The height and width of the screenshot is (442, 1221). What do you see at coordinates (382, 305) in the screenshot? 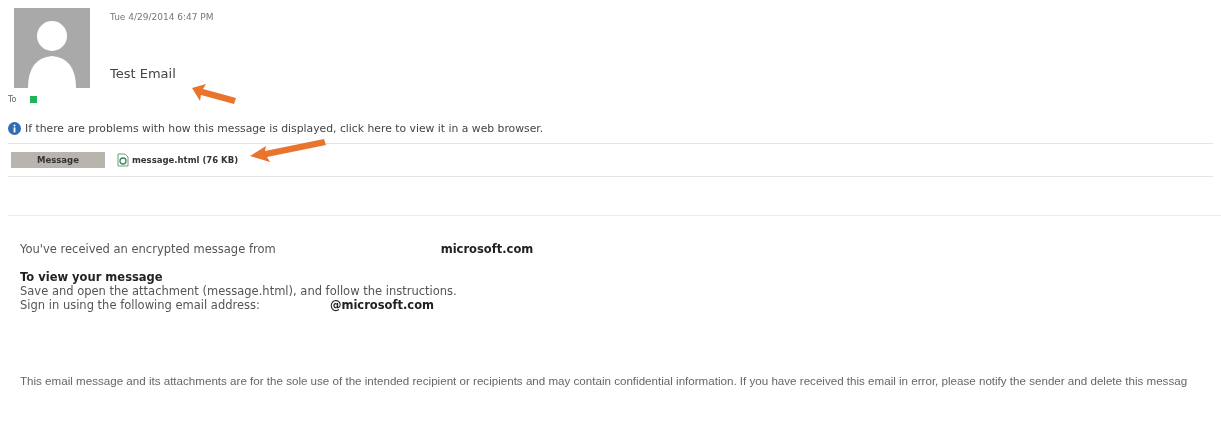
I see `sign-in-address: @microsoft.com` at bounding box center [382, 305].